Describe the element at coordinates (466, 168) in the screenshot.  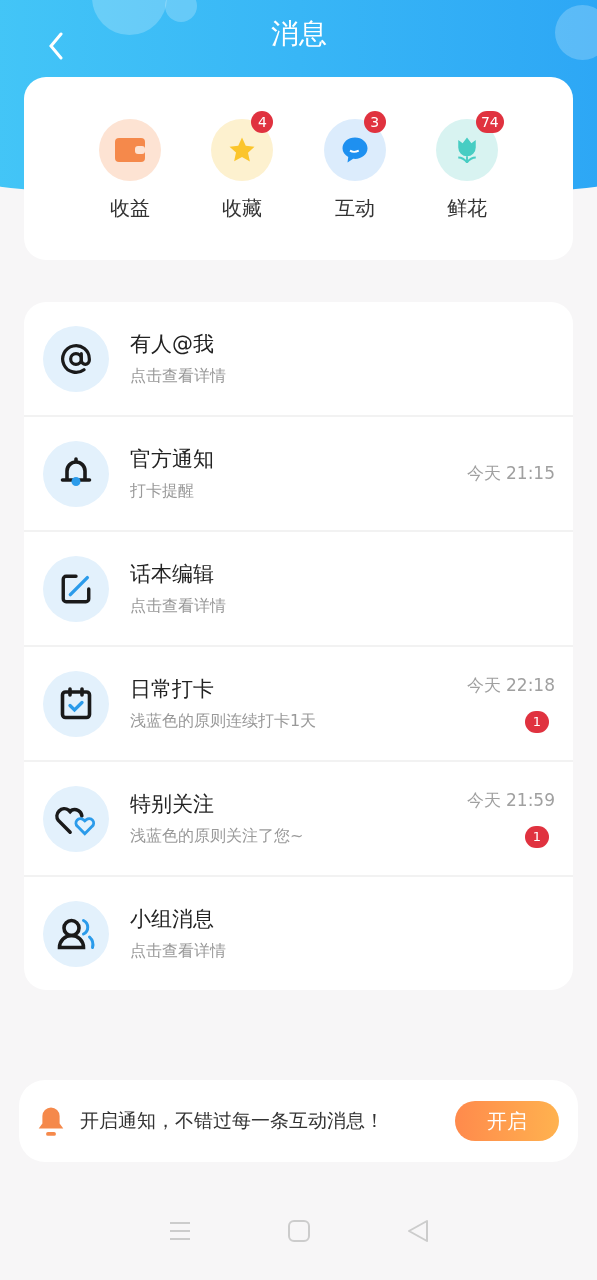
I see `shortcut-button: 74 鲜花` at that location.